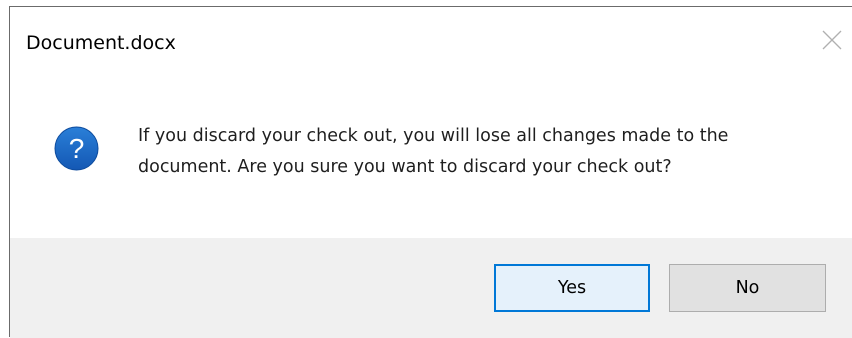  I want to click on dialog-title: Document.docx, so click(101, 43).